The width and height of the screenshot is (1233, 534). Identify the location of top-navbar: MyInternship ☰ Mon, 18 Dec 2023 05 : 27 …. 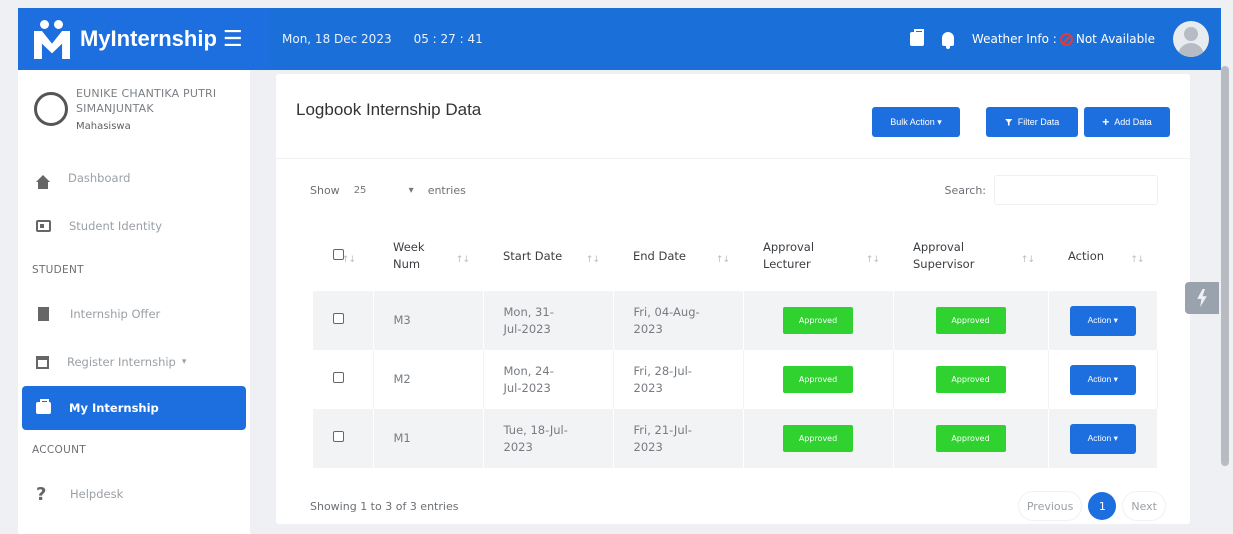
(619, 39).